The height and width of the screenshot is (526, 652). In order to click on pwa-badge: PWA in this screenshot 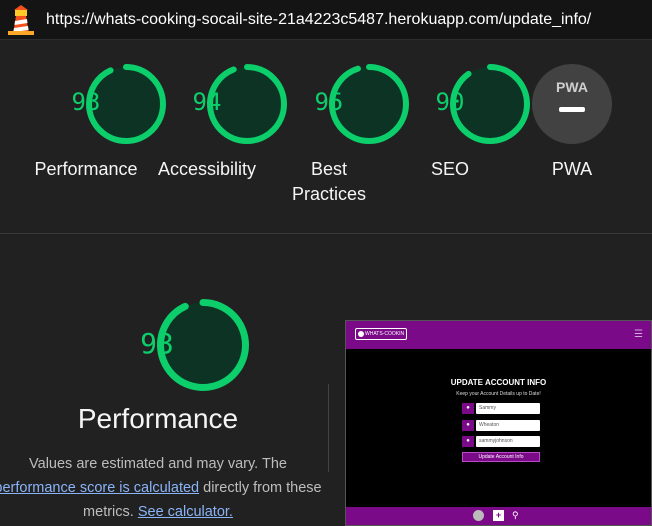, I will do `click(572, 104)`.